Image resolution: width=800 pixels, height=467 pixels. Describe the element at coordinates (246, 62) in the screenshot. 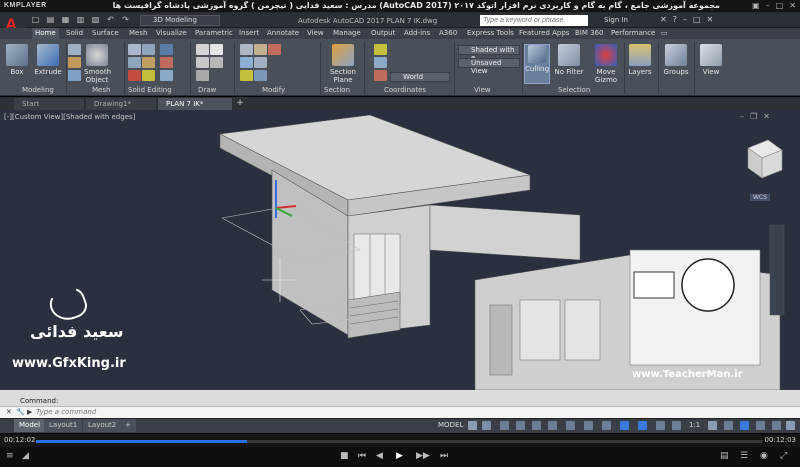

I see `copy-icon` at that location.